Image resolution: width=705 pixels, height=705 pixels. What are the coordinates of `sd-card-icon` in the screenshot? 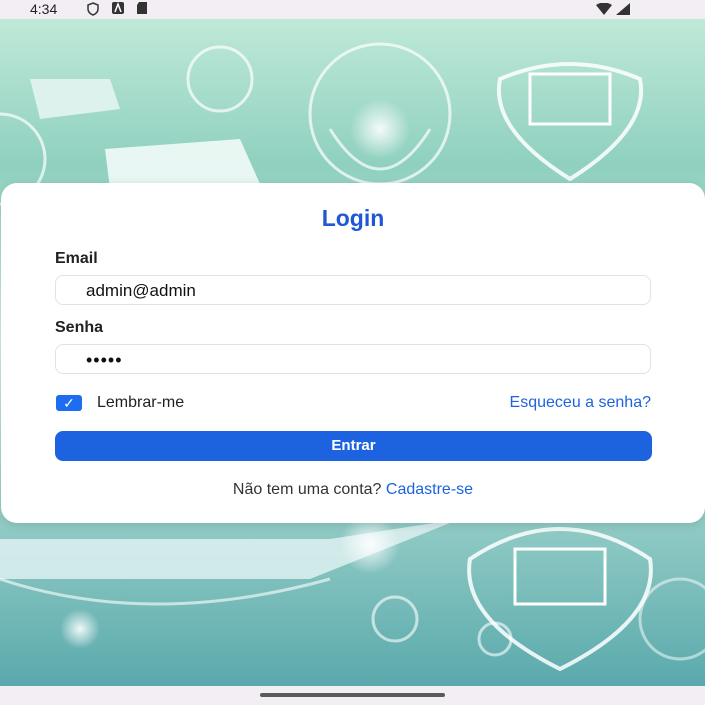 It's located at (142, 8).